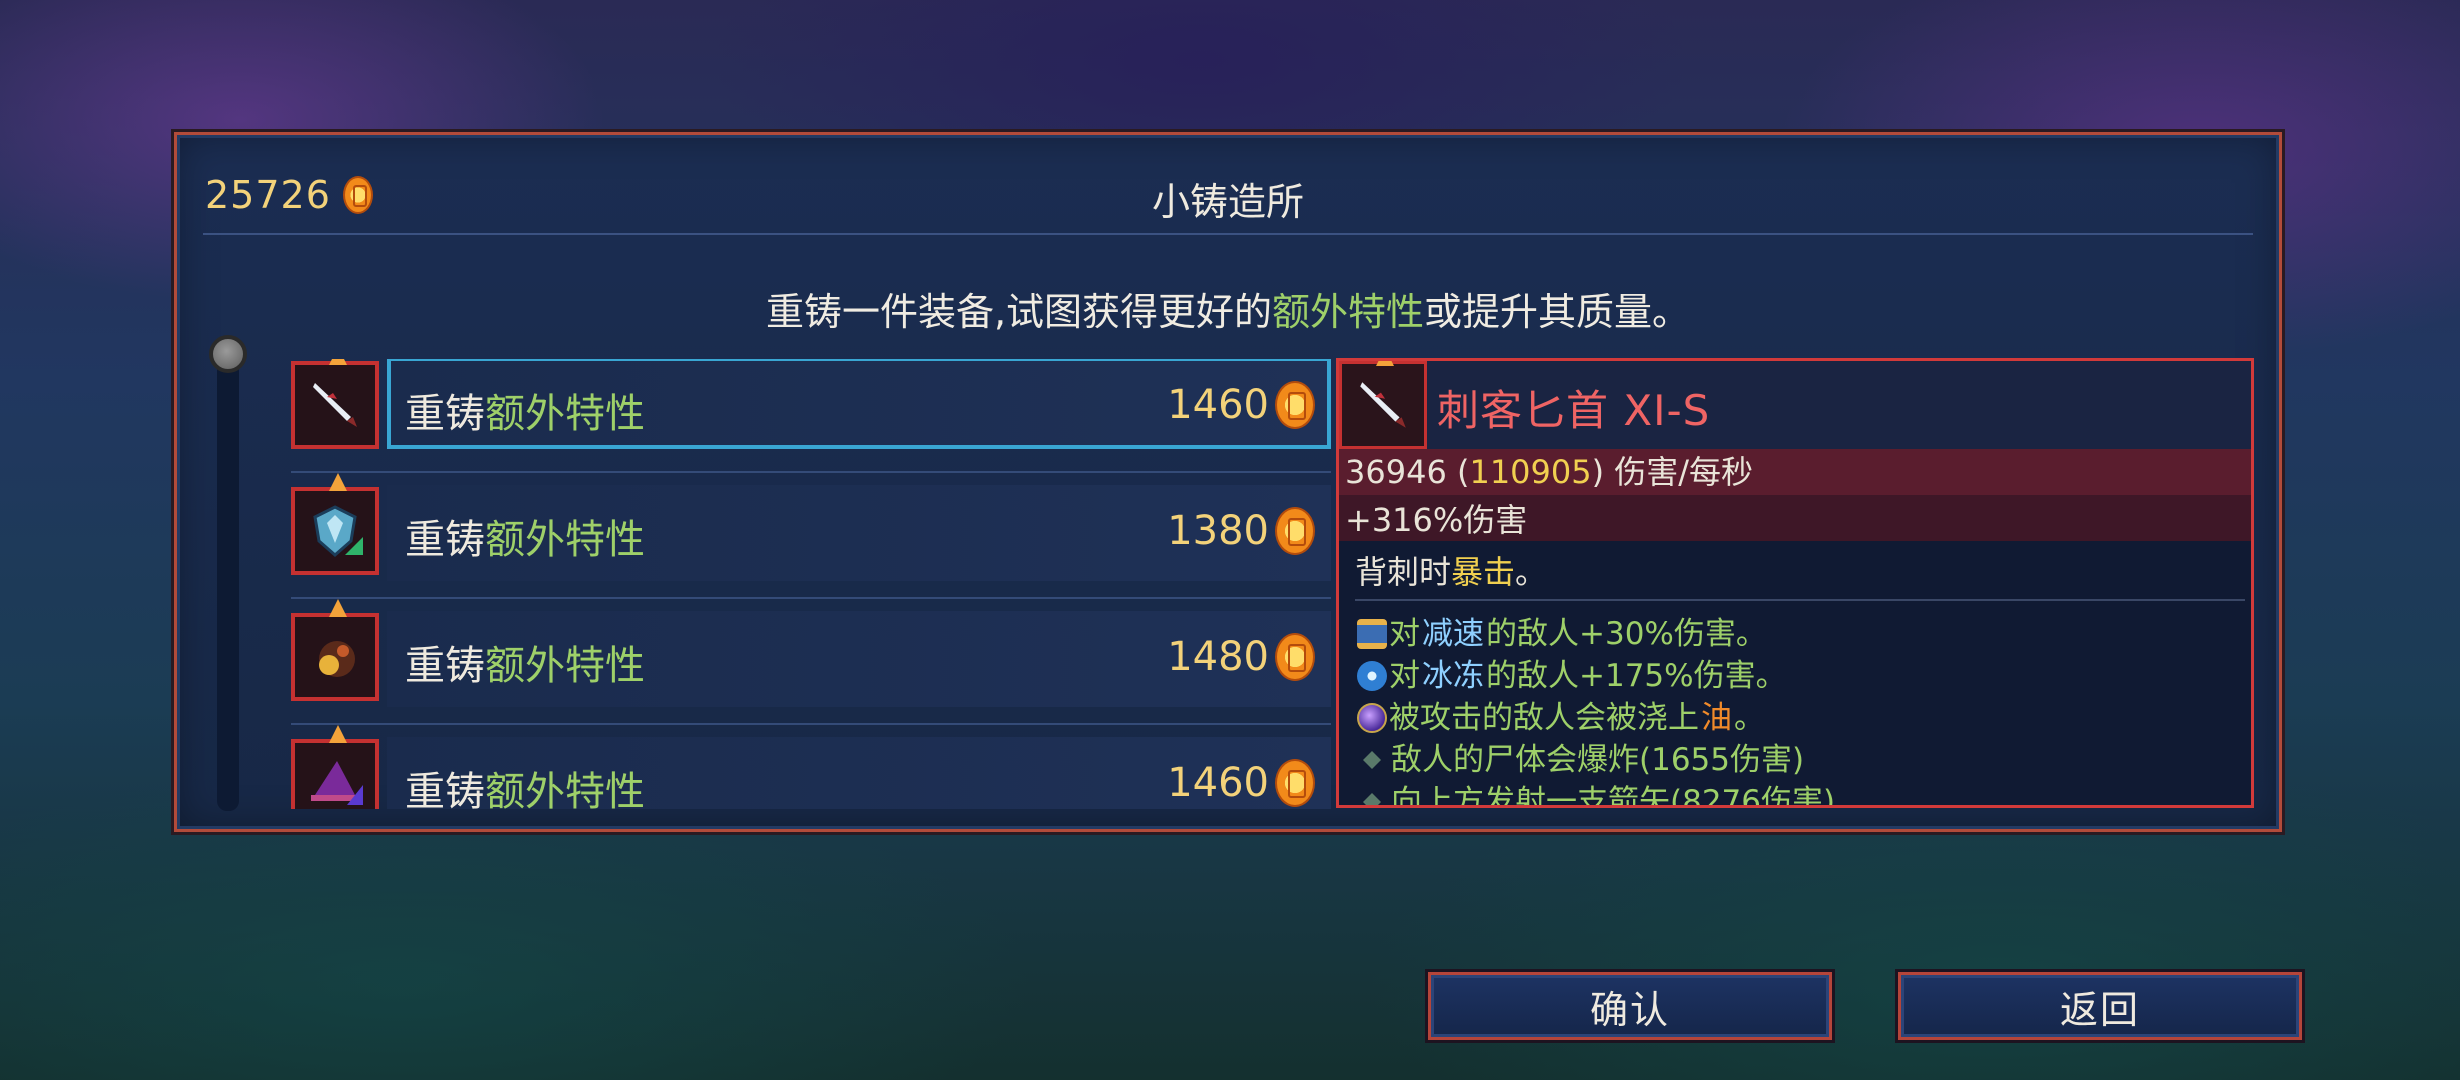 The height and width of the screenshot is (1080, 2460). I want to click on modifier-text: 。, so click(1749, 718).